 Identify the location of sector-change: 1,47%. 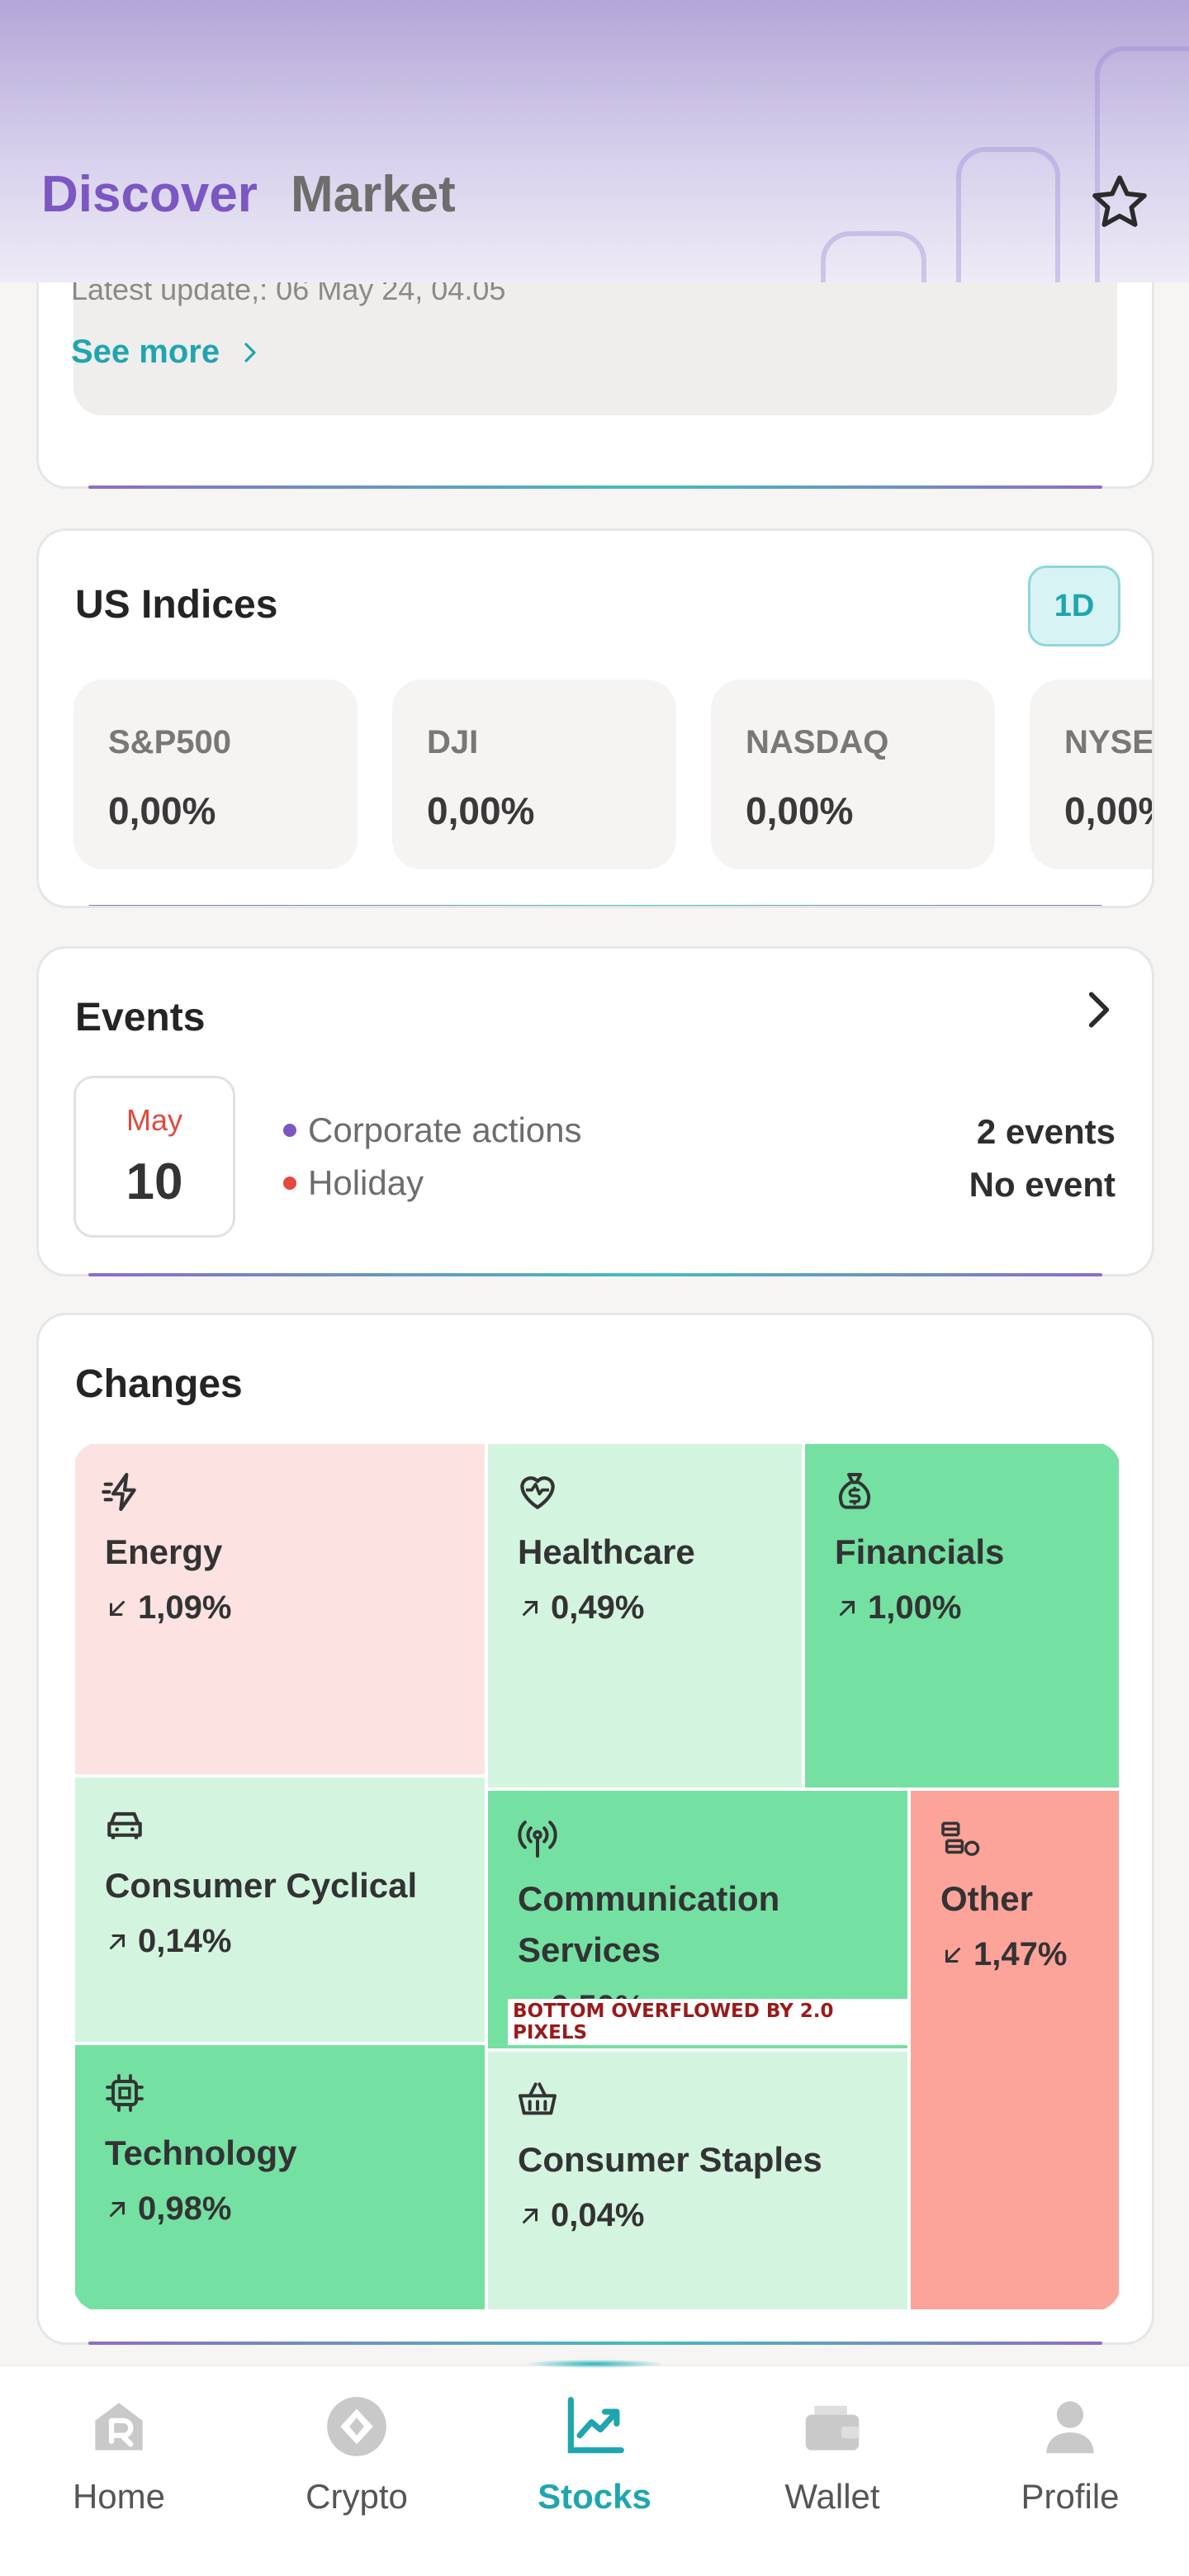
(1003, 1954).